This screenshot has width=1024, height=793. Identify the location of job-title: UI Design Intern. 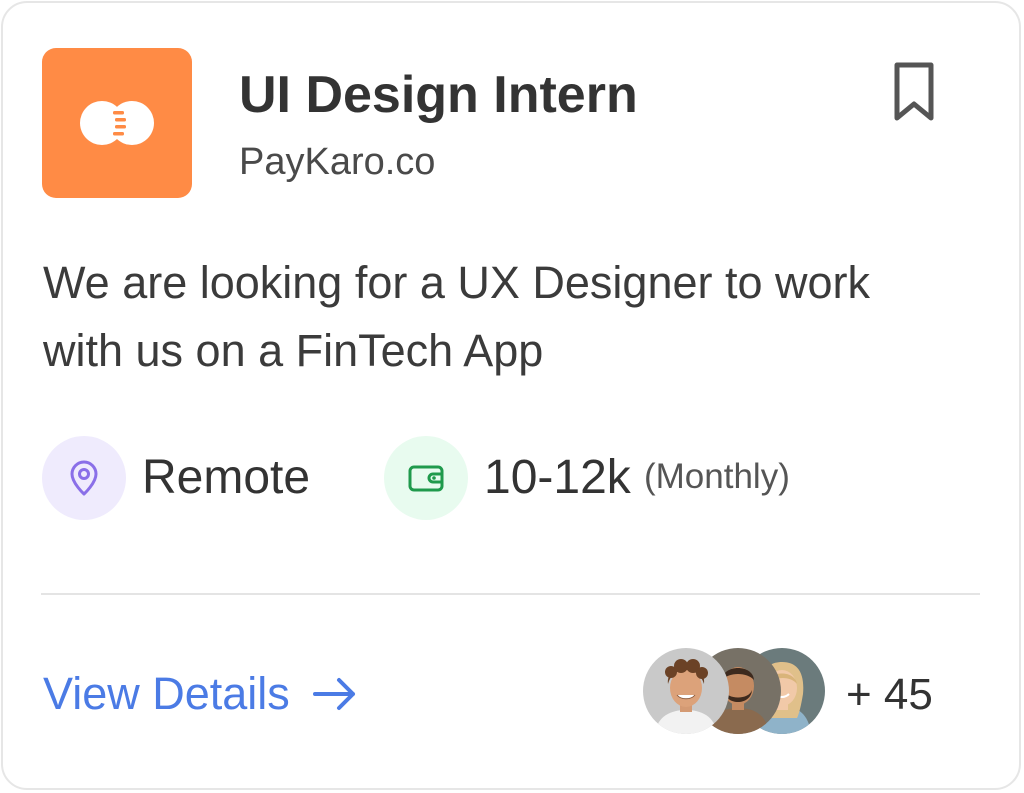
(438, 95).